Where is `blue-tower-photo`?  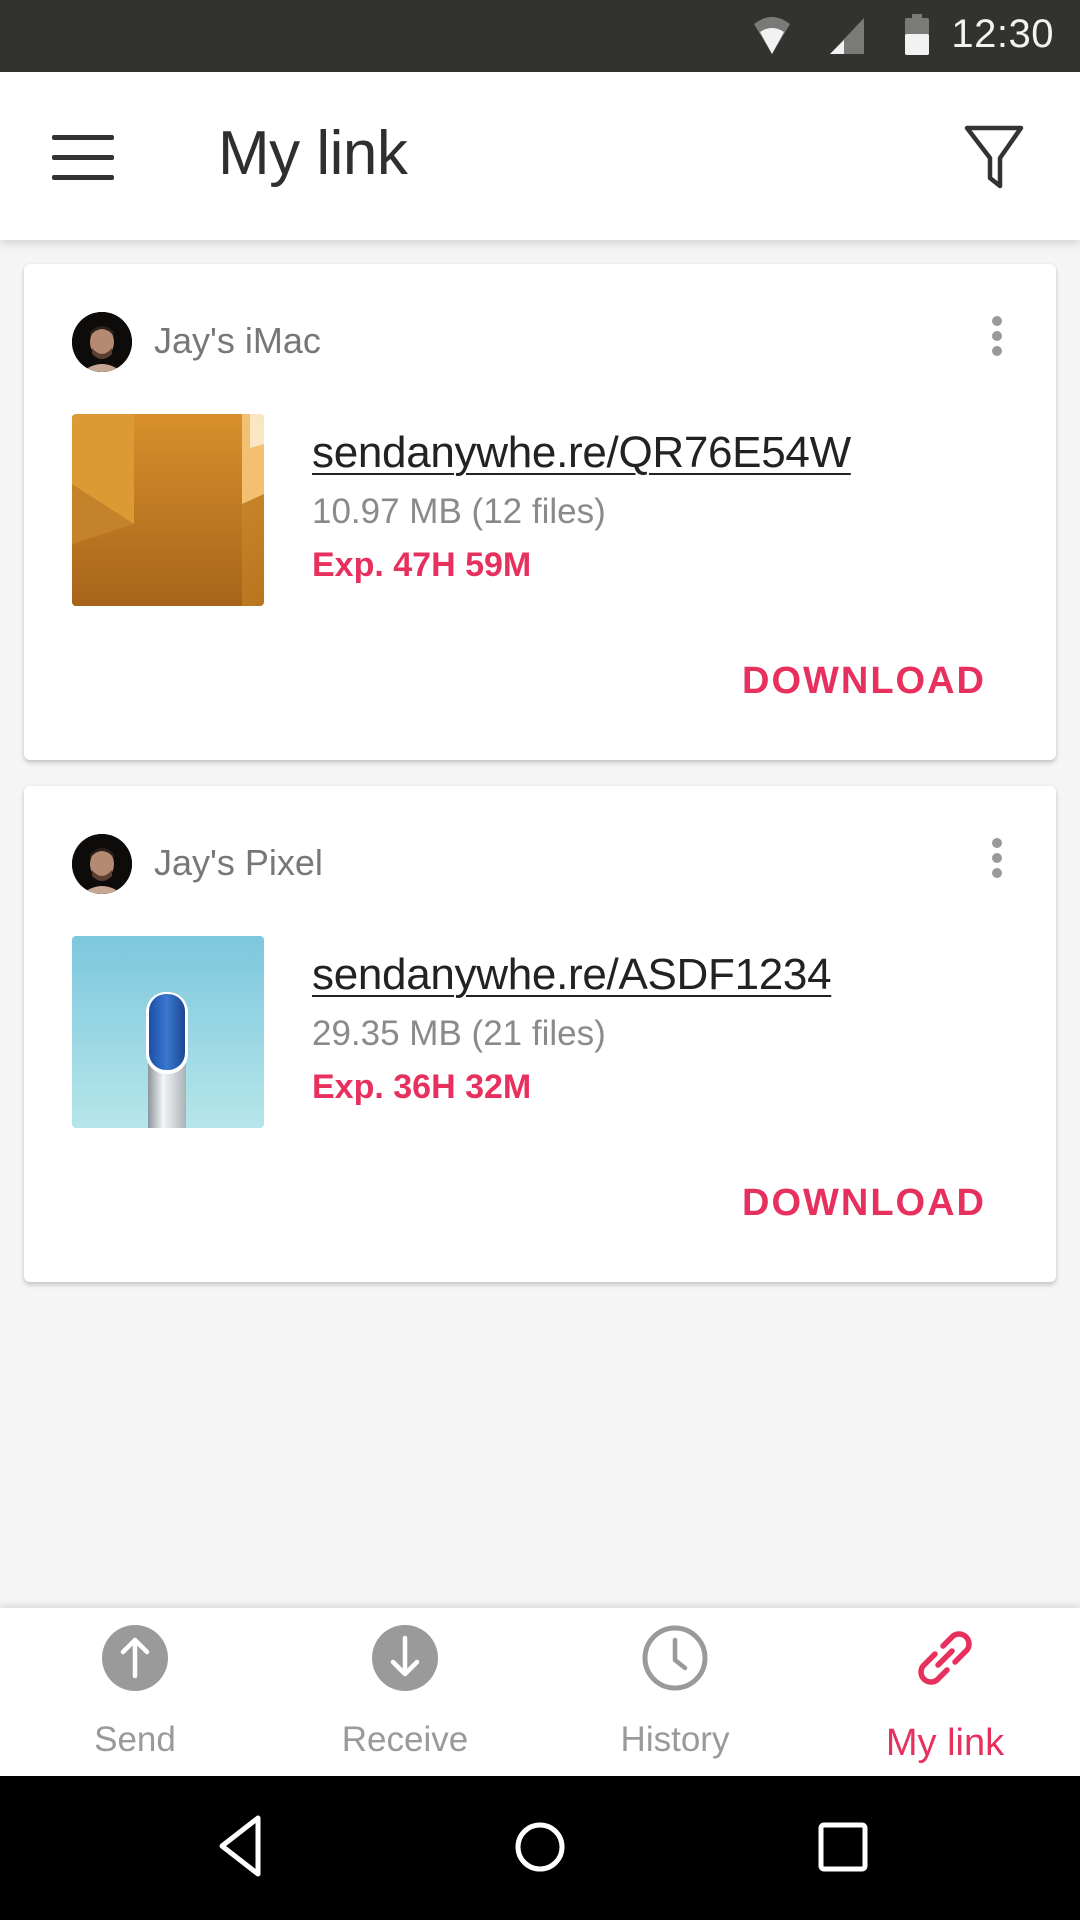 blue-tower-photo is located at coordinates (168, 1032).